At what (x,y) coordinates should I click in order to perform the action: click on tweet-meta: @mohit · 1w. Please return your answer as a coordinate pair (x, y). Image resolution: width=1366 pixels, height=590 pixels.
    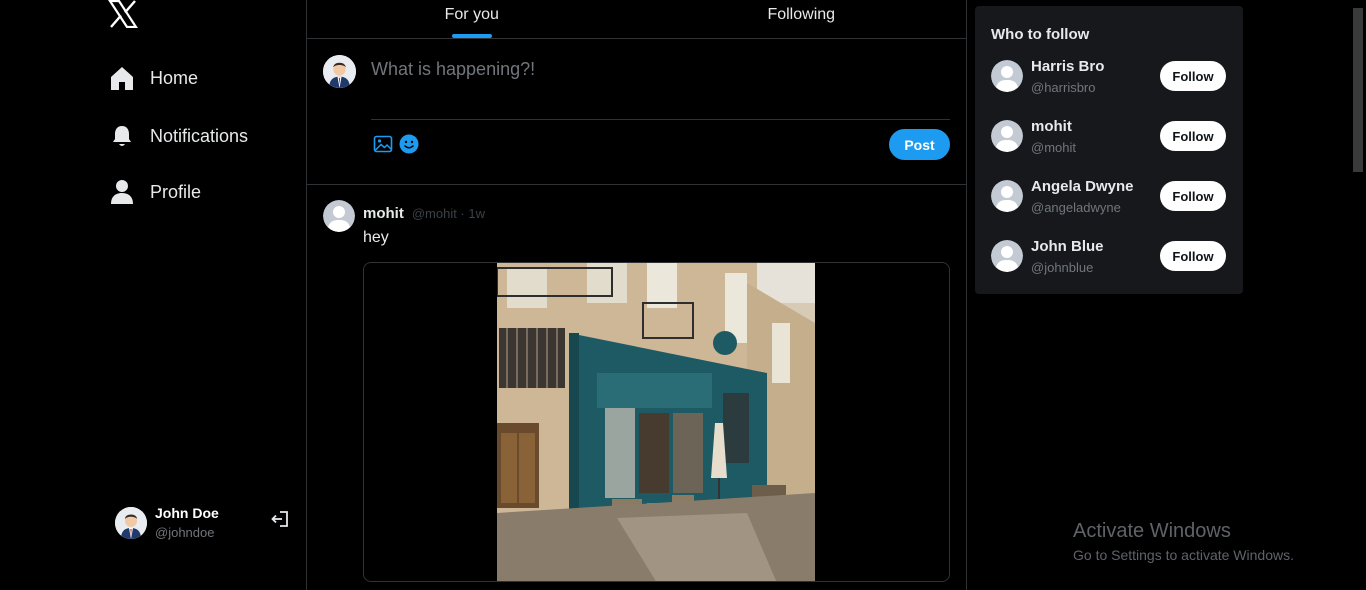
    Looking at the image, I should click on (448, 213).